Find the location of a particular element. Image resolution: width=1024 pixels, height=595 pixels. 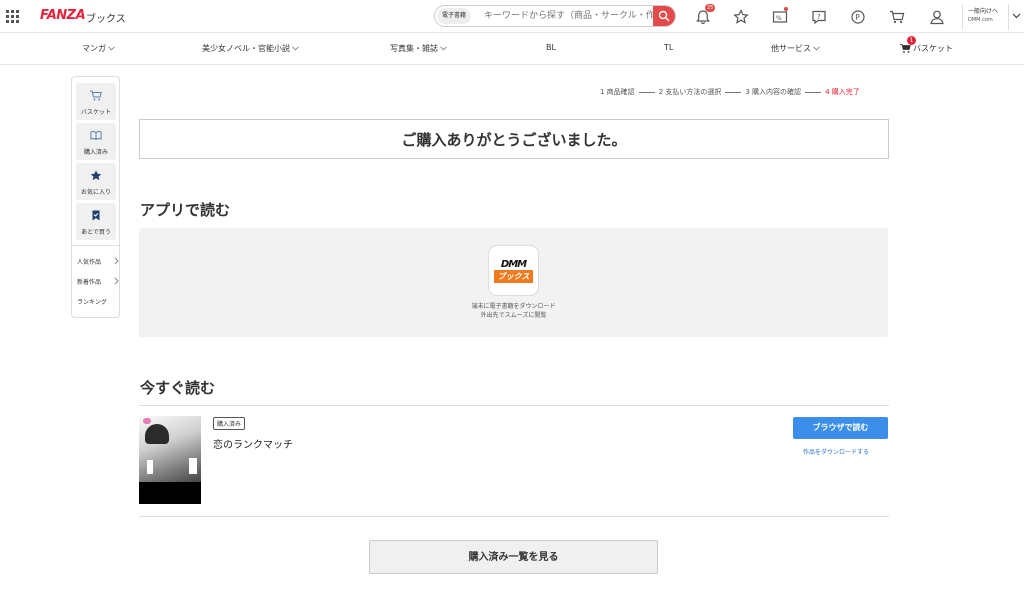

general-site-label: 一般向けへ is located at coordinates (983, 11).